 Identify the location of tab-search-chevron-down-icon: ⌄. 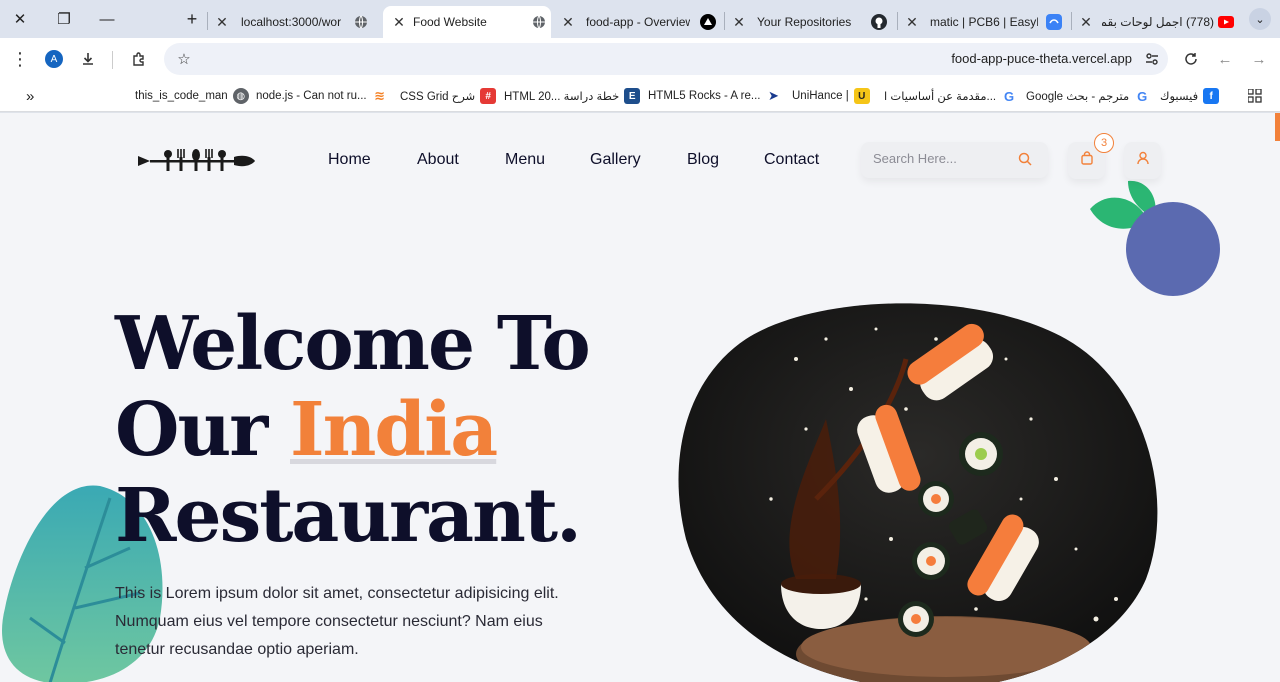
(1260, 19).